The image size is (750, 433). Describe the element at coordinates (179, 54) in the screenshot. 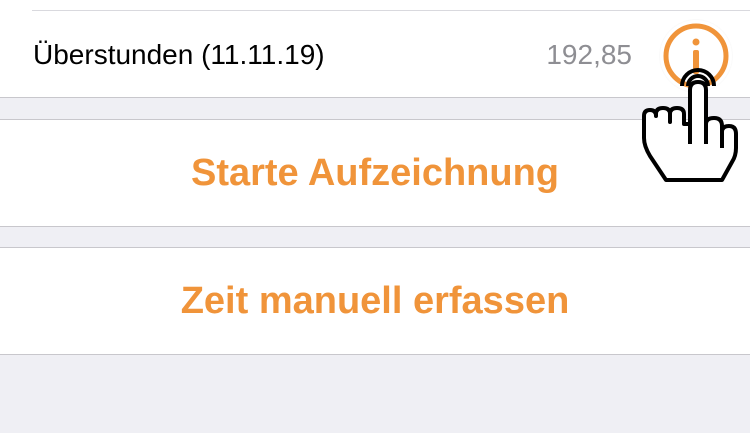

I see `overtime-label: Überstunden (11.11.19)` at that location.